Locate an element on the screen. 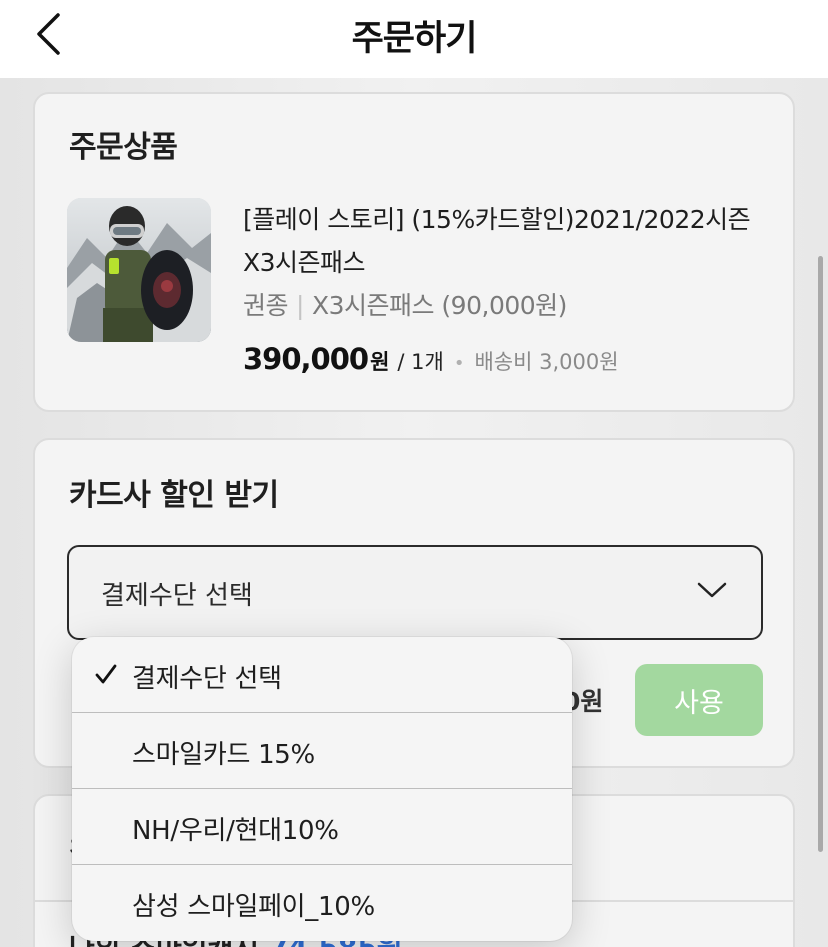  chevron-left-icon is located at coordinates (48, 34).